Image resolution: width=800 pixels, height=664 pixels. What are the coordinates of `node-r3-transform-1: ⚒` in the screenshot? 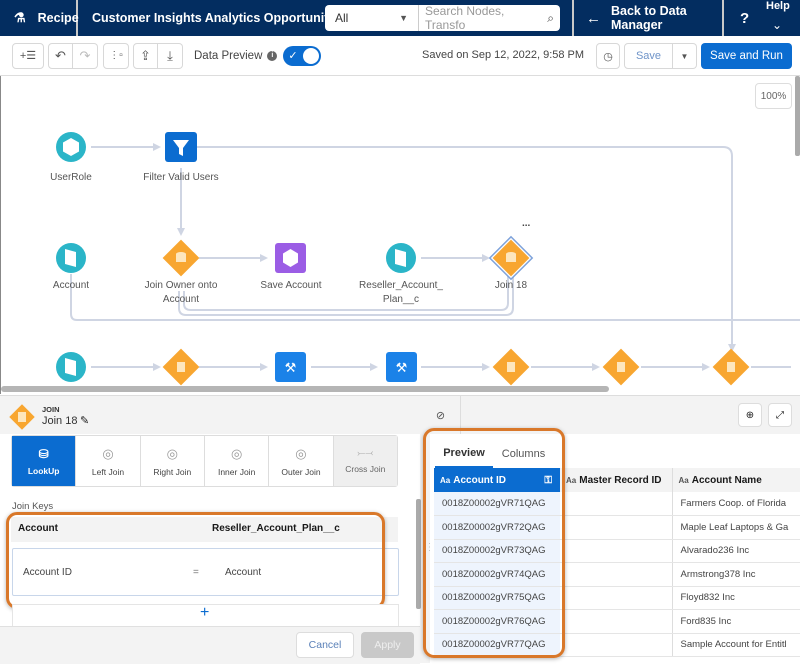 It's located at (290, 367).